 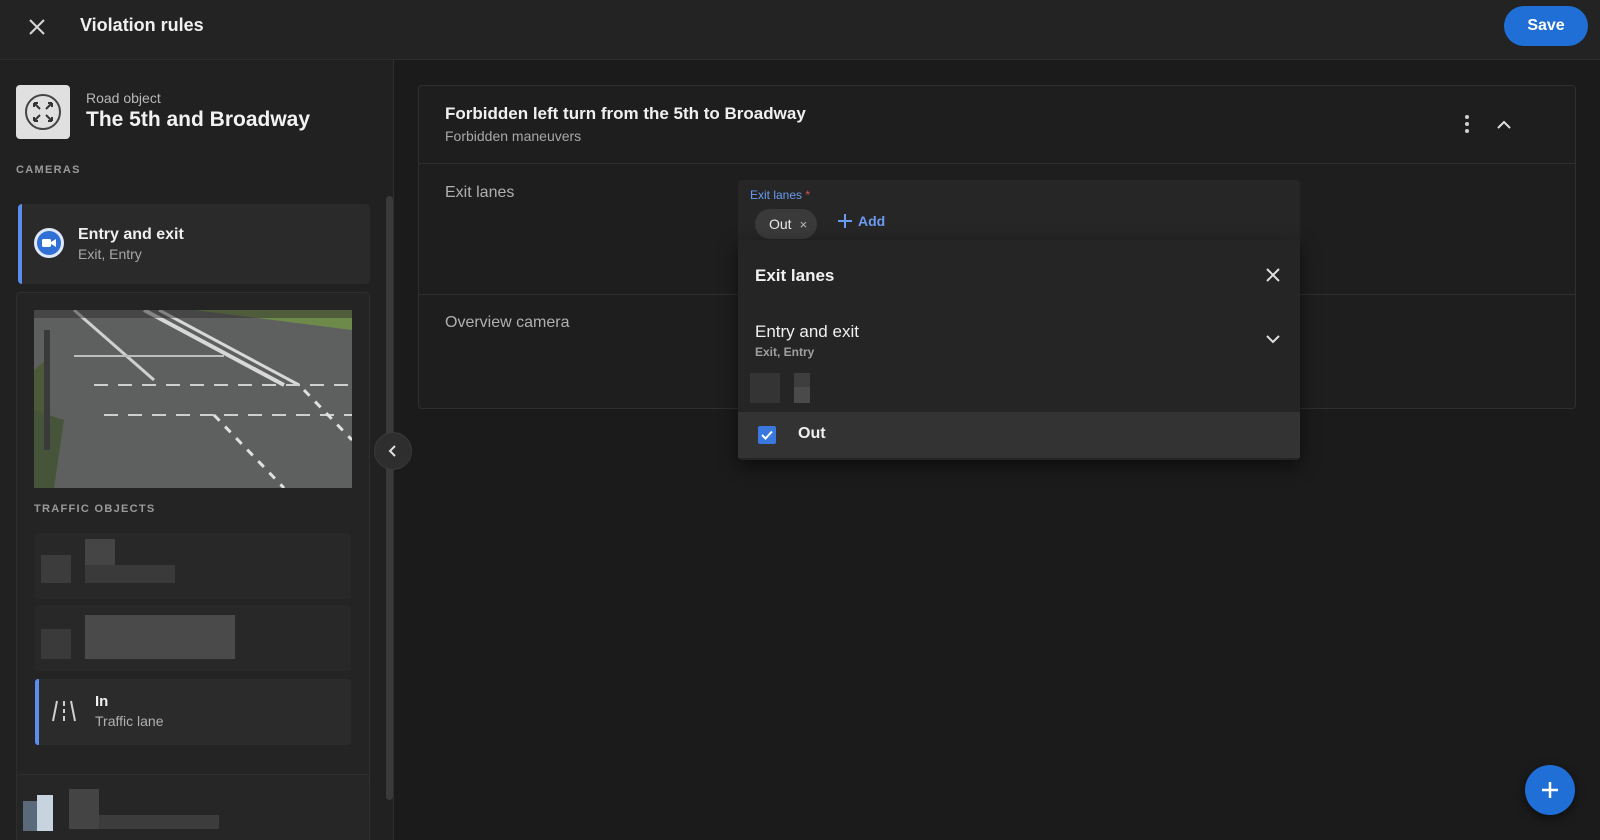 What do you see at coordinates (95, 509) in the screenshot?
I see `traffic-objects-section-label: TRAFFIC OBJECTS` at bounding box center [95, 509].